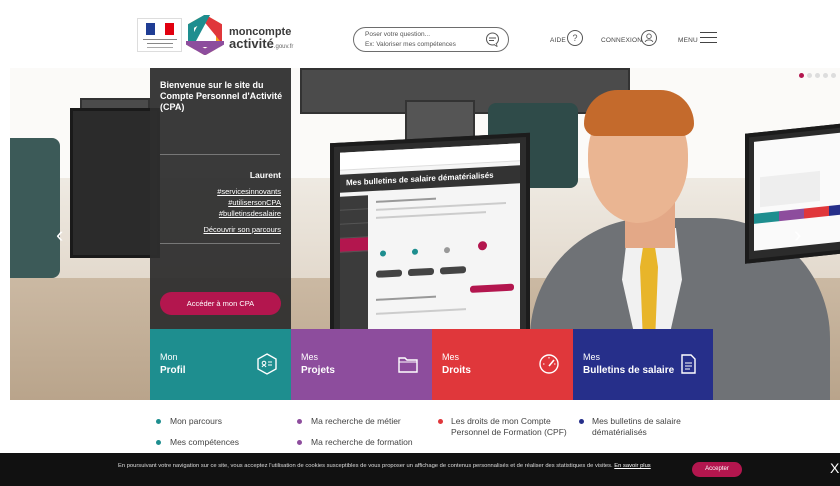 The height and width of the screenshot is (486, 840). Describe the element at coordinates (649, 38) in the screenshot. I see `user-circle-icon` at that location.